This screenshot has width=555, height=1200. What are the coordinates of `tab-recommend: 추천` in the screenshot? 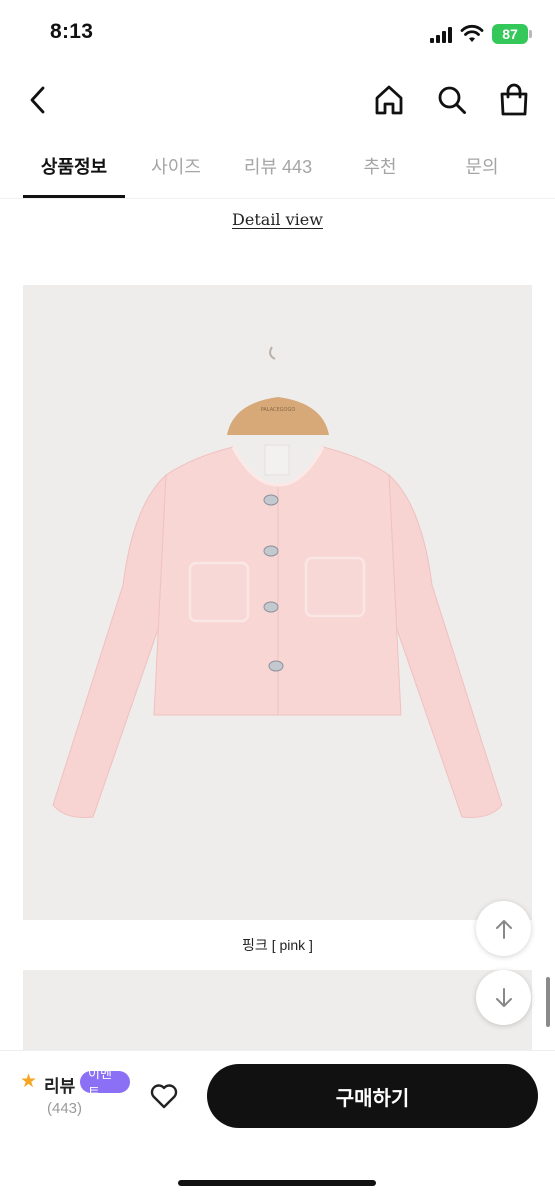 It's located at (380, 166).